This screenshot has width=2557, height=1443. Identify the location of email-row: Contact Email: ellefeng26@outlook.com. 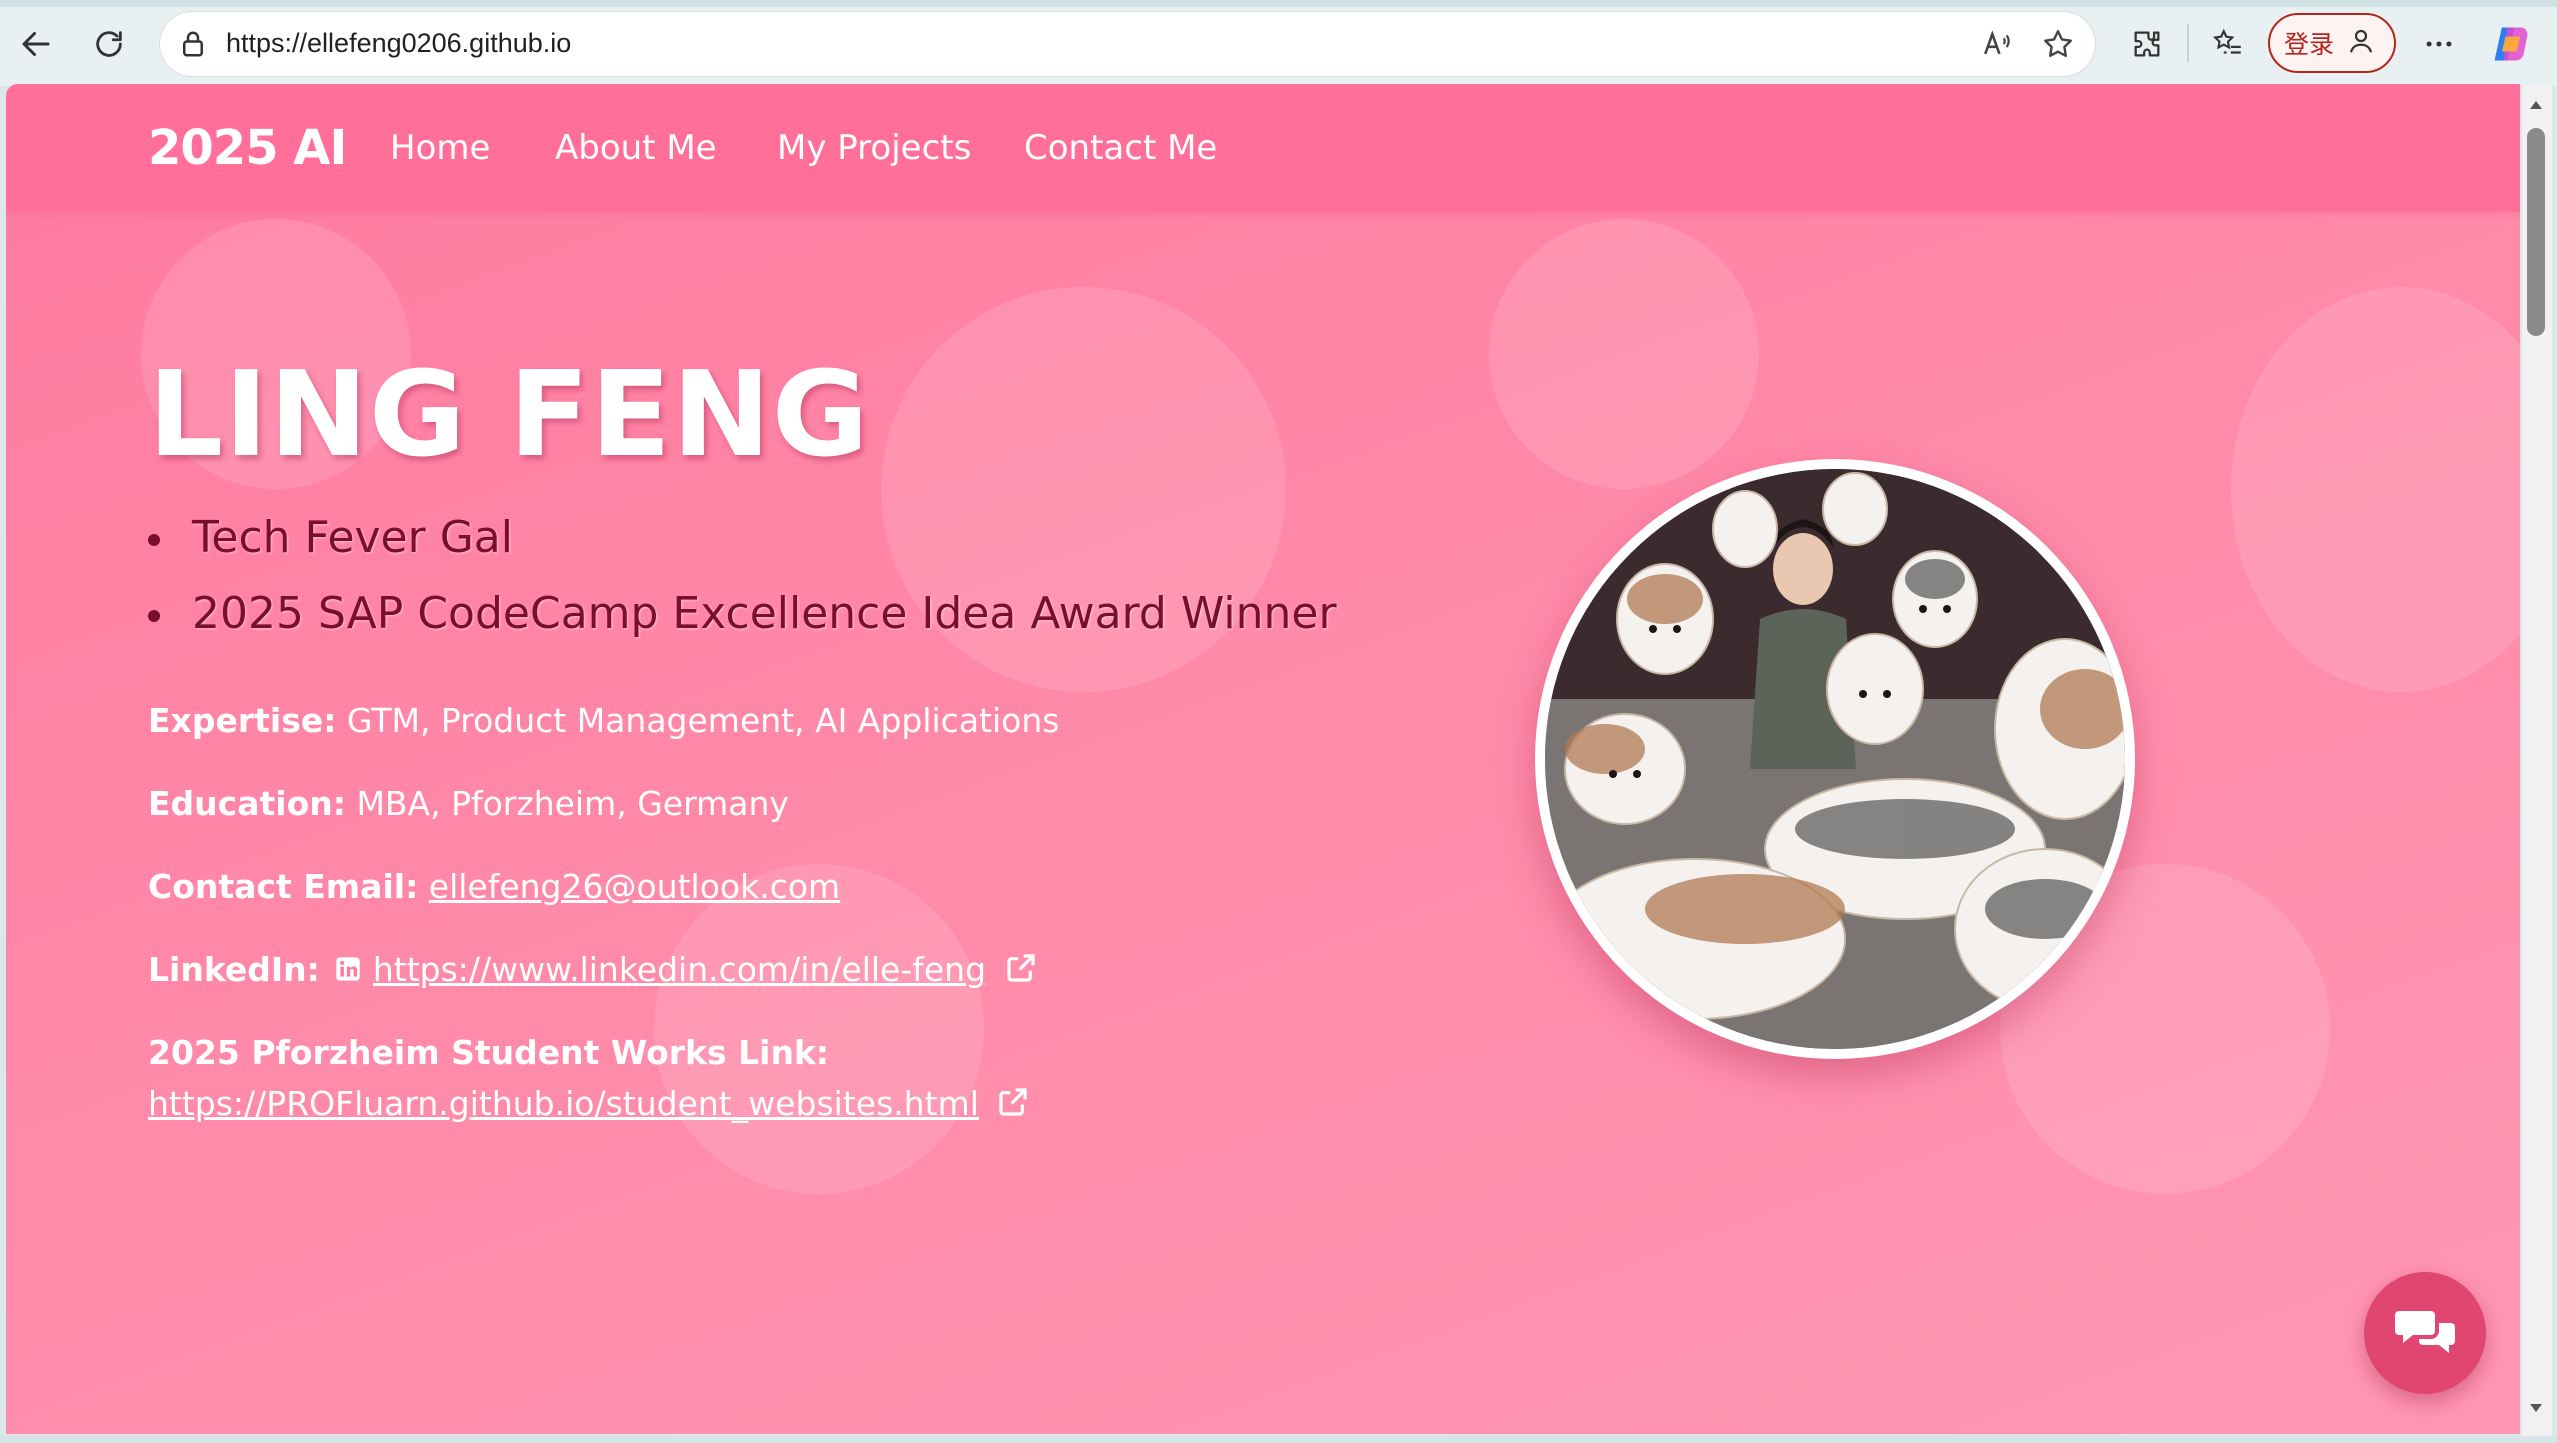
(494, 886).